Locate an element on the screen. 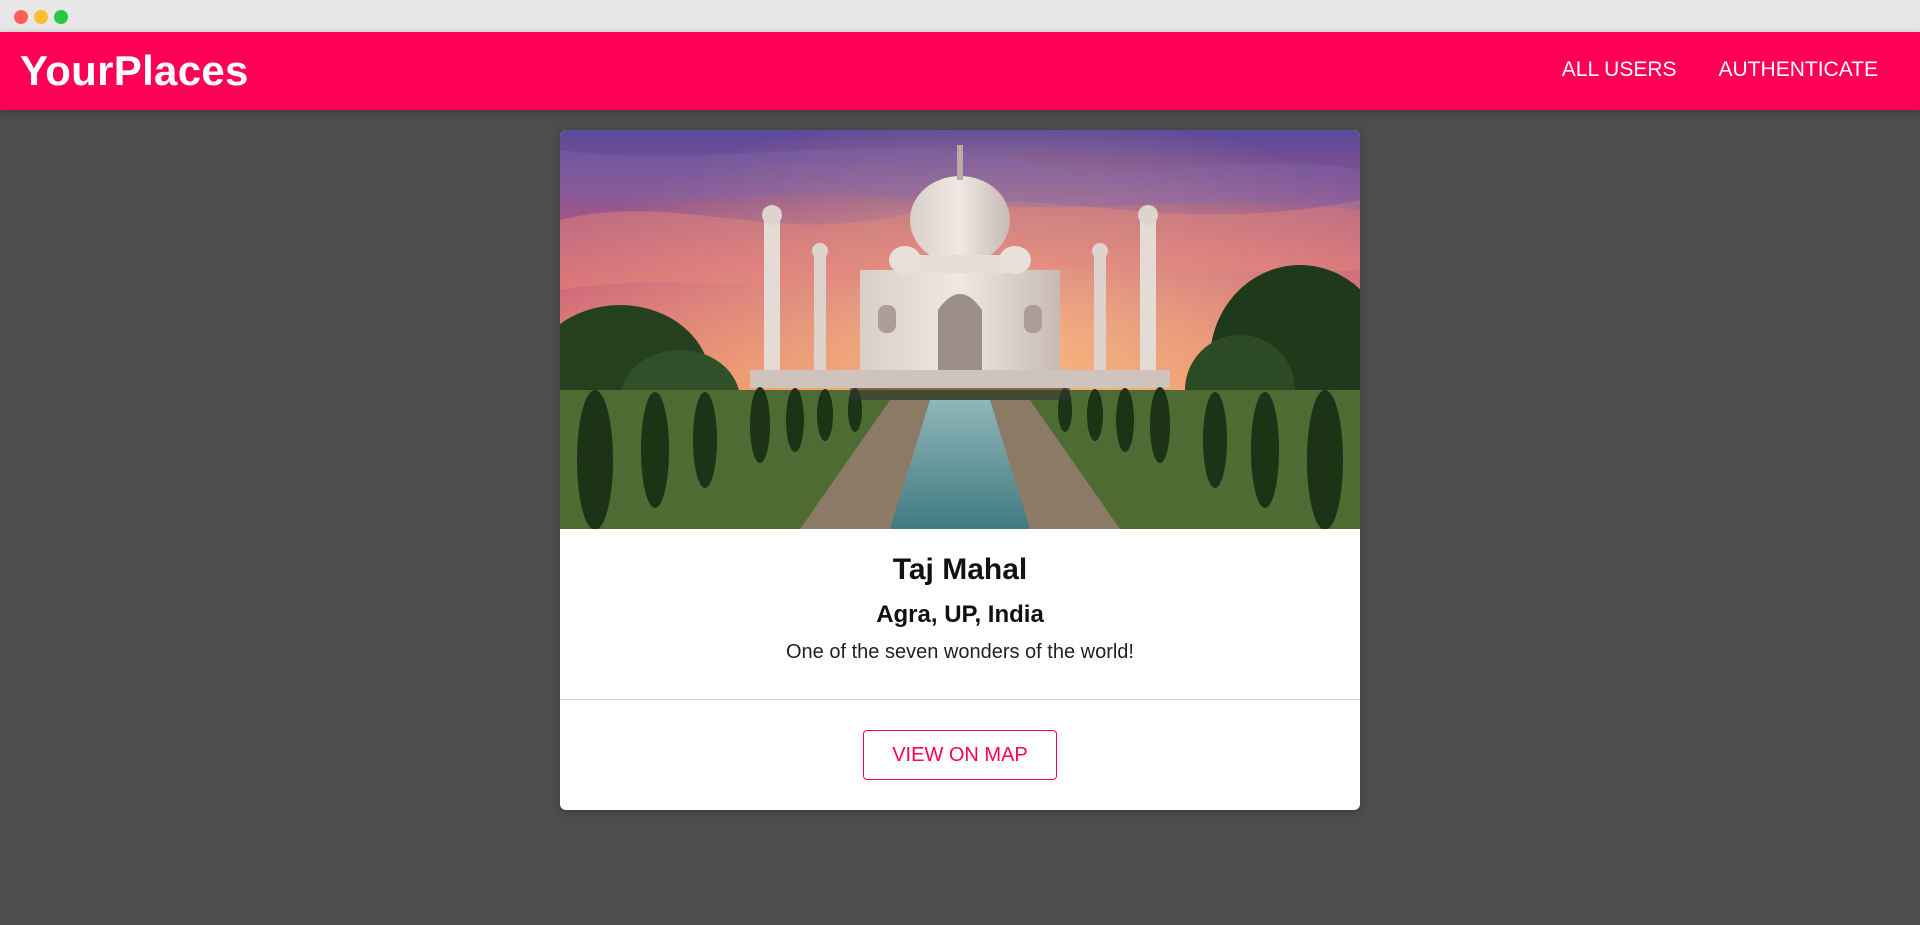 The height and width of the screenshot is (925, 1920). card-divider is located at coordinates (960, 699).